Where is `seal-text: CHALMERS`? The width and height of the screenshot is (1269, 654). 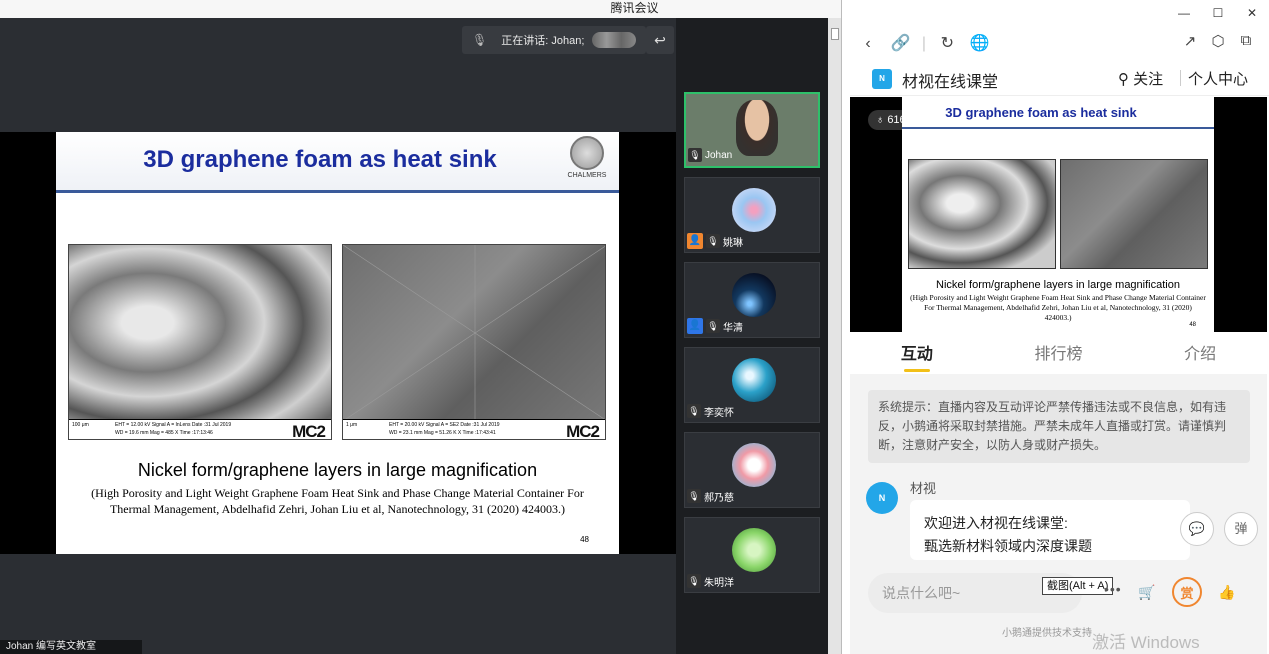
seal-text: CHALMERS is located at coordinates (587, 175).